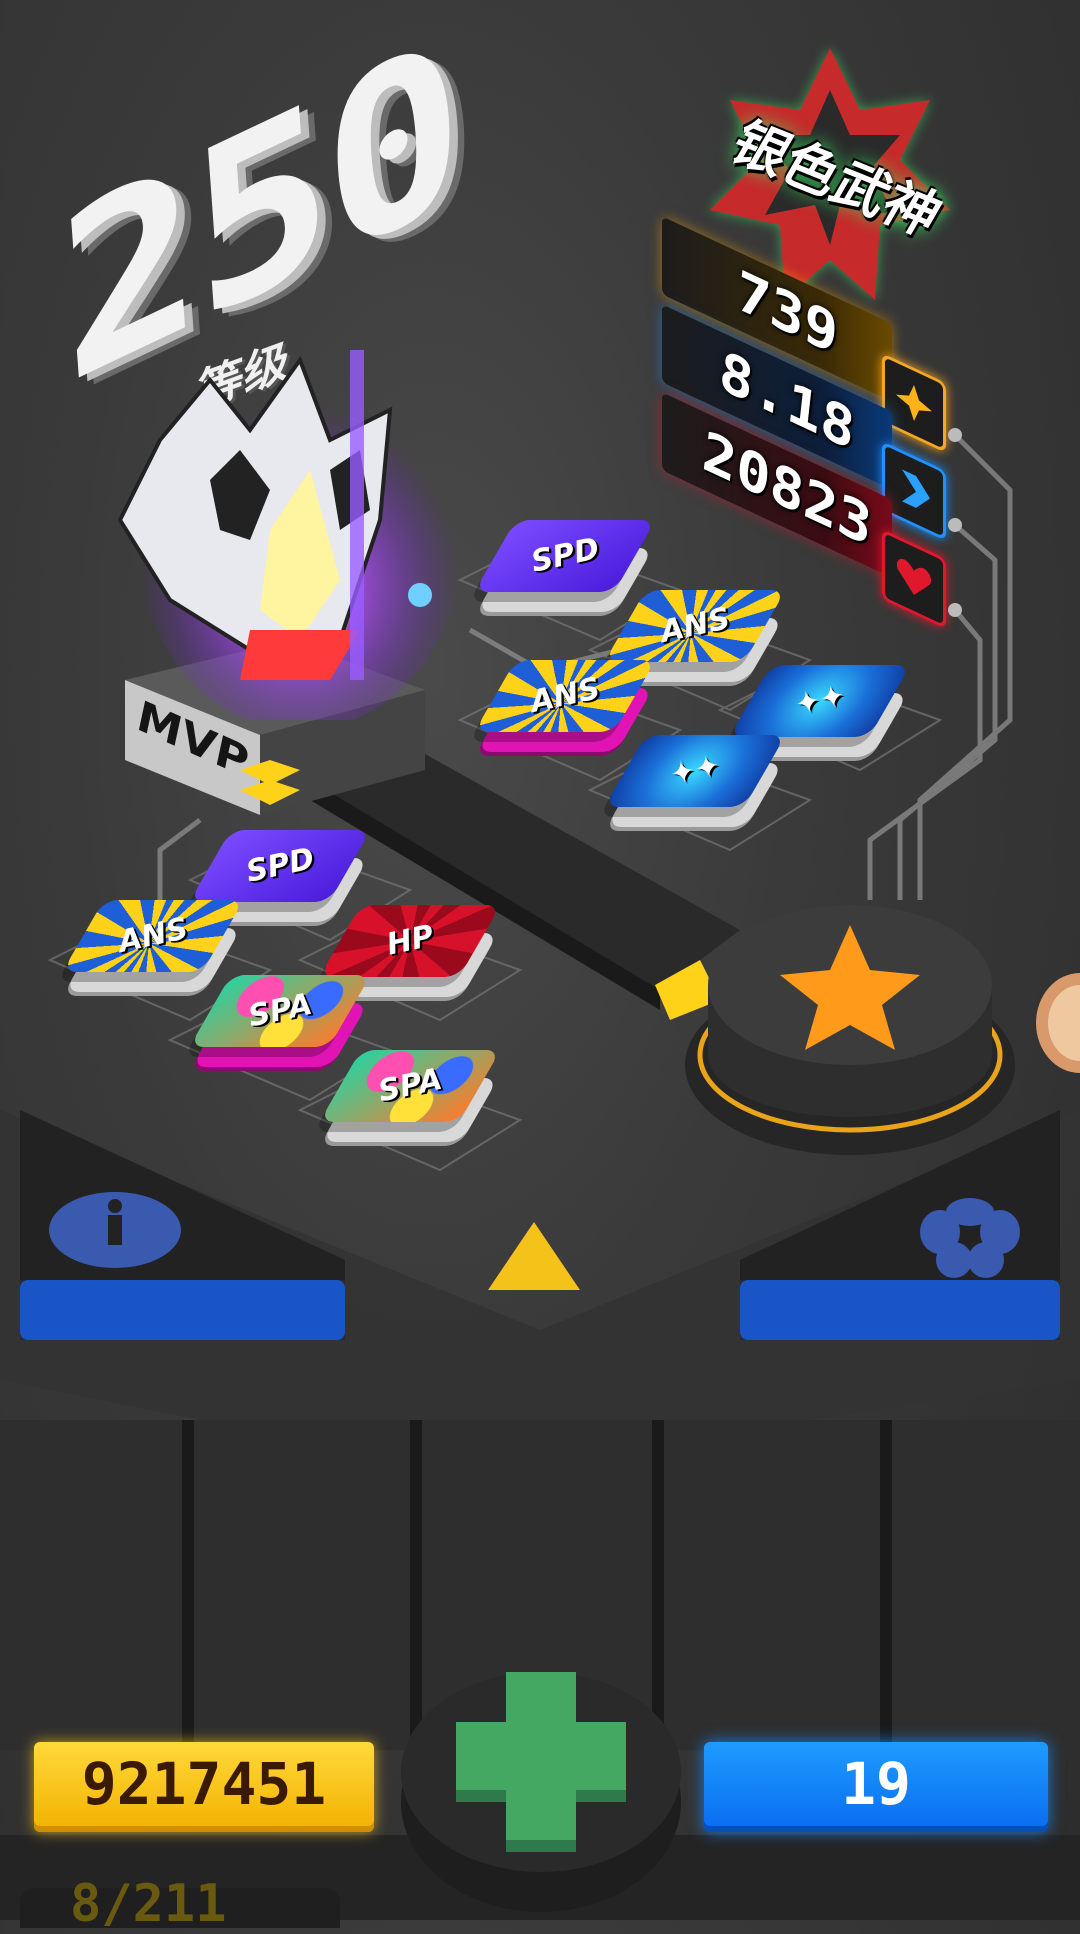 The image size is (1080, 1934). What do you see at coordinates (280, 520) in the screenshot?
I see `character-avatar` at bounding box center [280, 520].